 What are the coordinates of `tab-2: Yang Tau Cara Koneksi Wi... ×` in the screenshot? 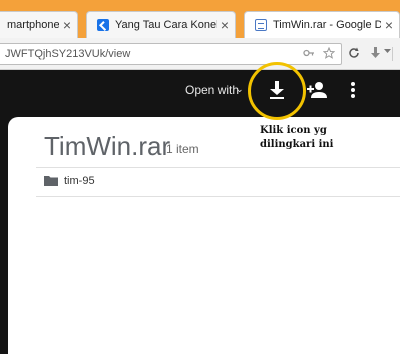 It's located at (161, 24).